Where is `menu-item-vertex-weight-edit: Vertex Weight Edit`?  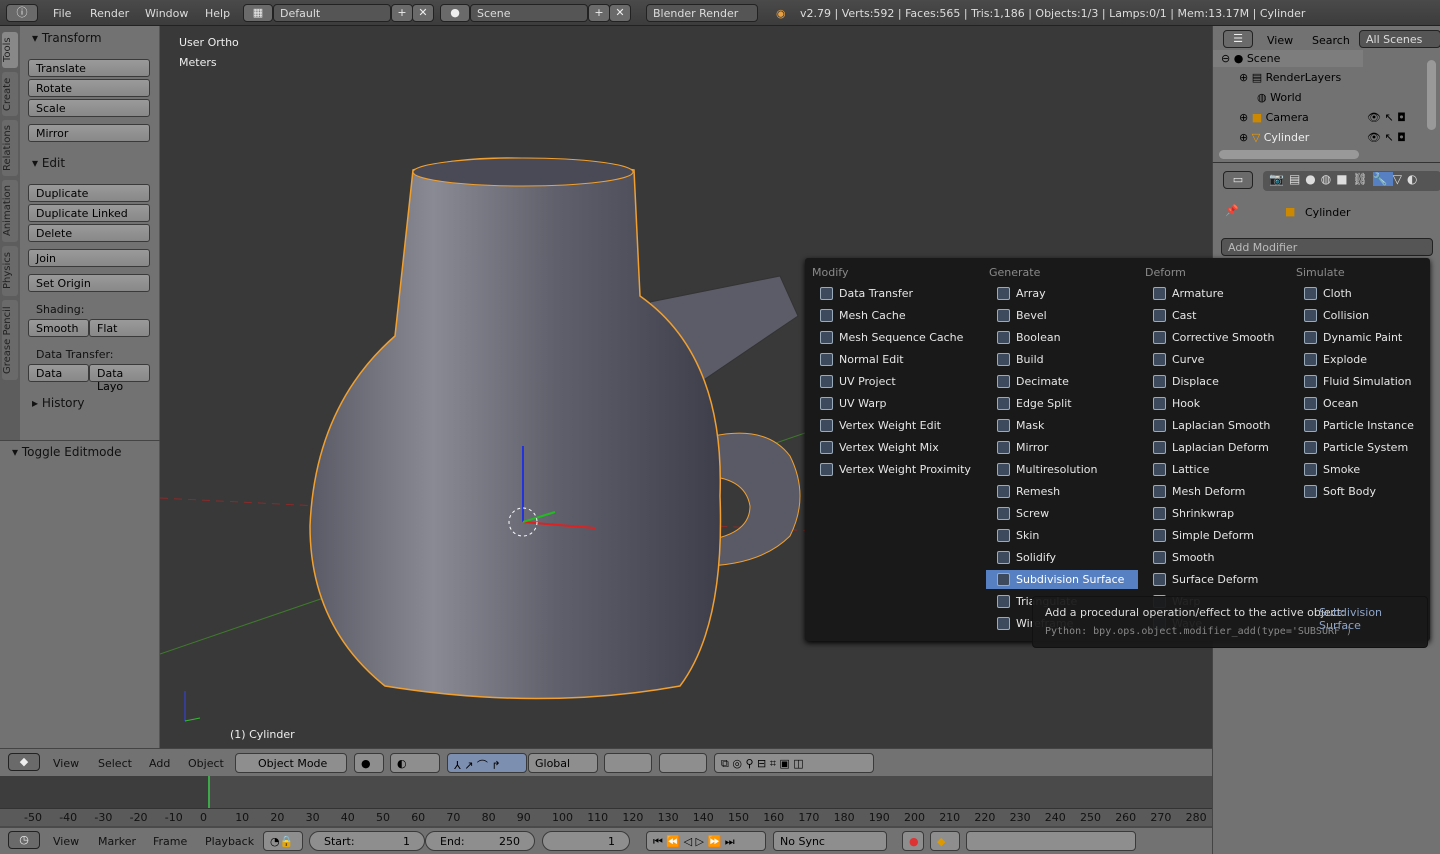 menu-item-vertex-weight-edit: Vertex Weight Edit is located at coordinates (885, 425).